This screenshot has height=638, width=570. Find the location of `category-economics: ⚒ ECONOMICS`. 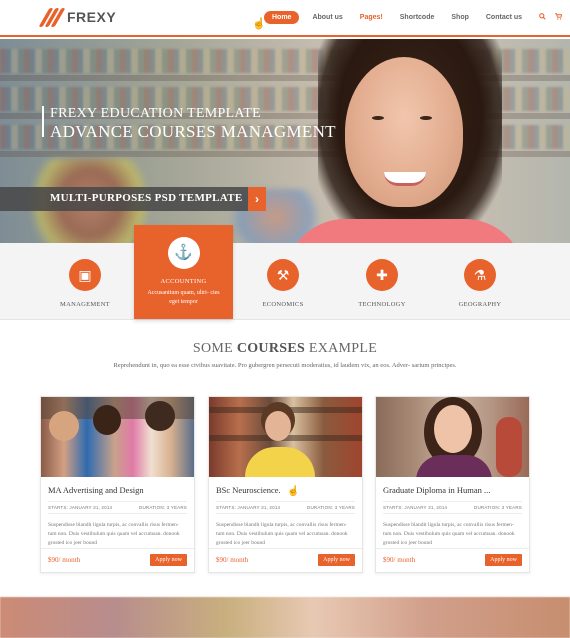

category-economics: ⚒ ECONOMICS is located at coordinates (283, 275).